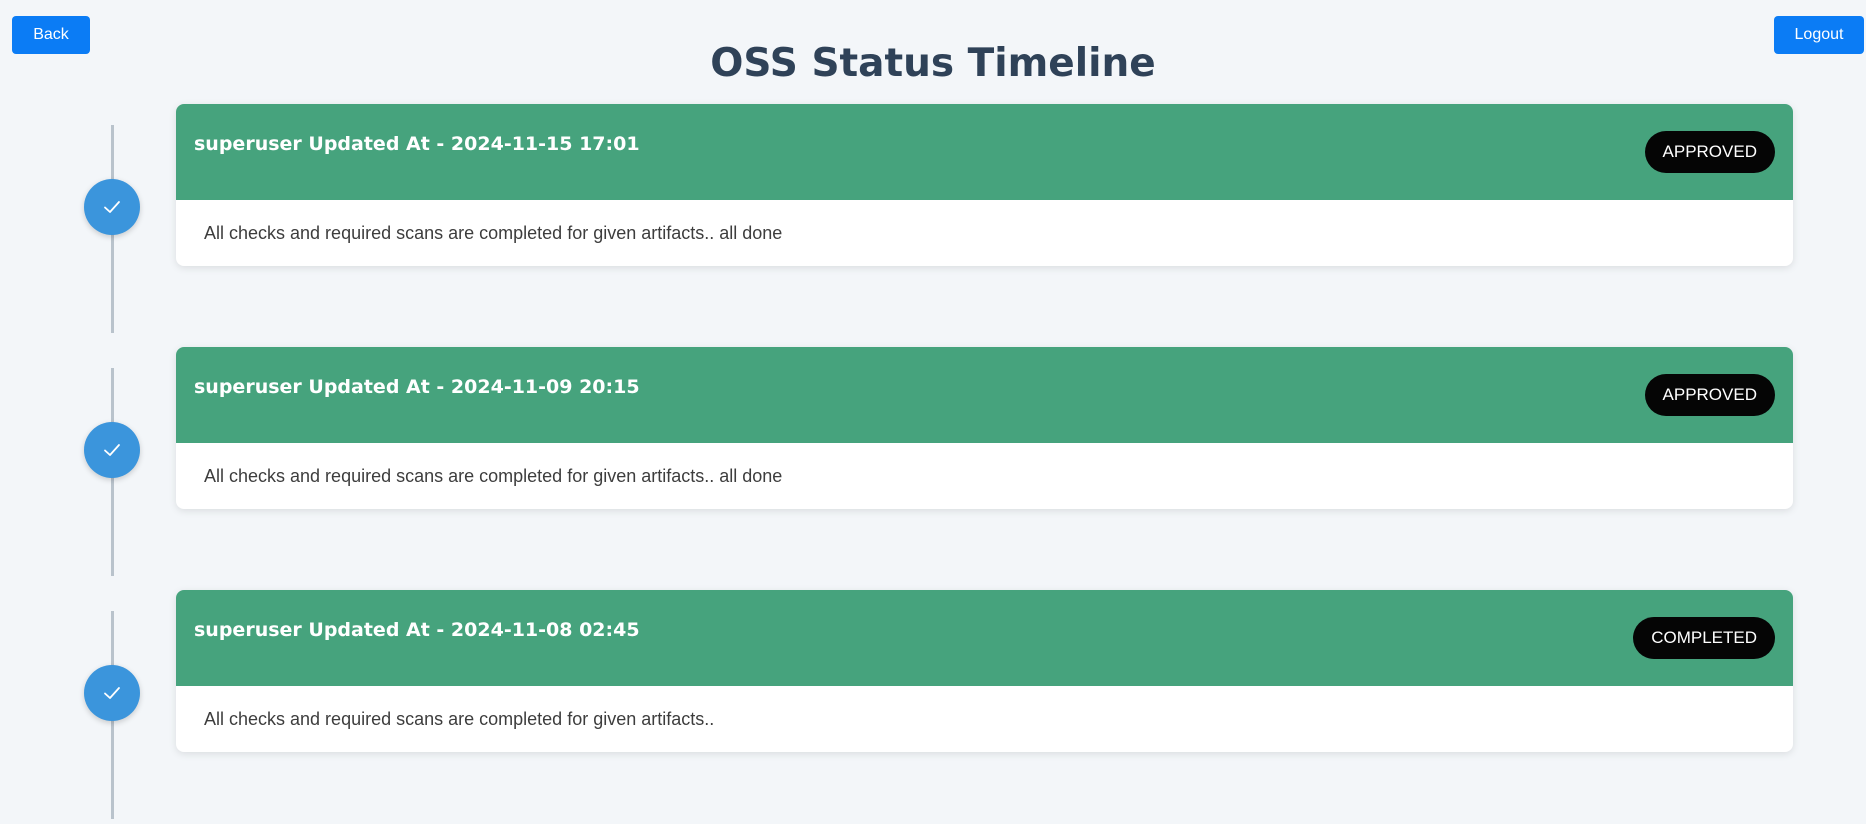  I want to click on card-heading: superuser Updated At - 2024-11-15 17:01, so click(417, 144).